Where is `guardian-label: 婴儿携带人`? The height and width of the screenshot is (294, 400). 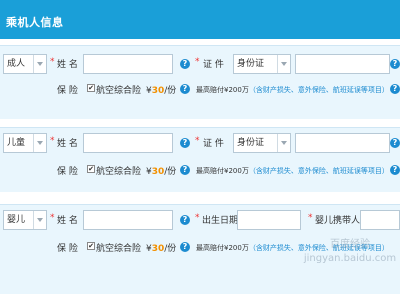 guardian-label: 婴儿携带人 is located at coordinates (338, 221).